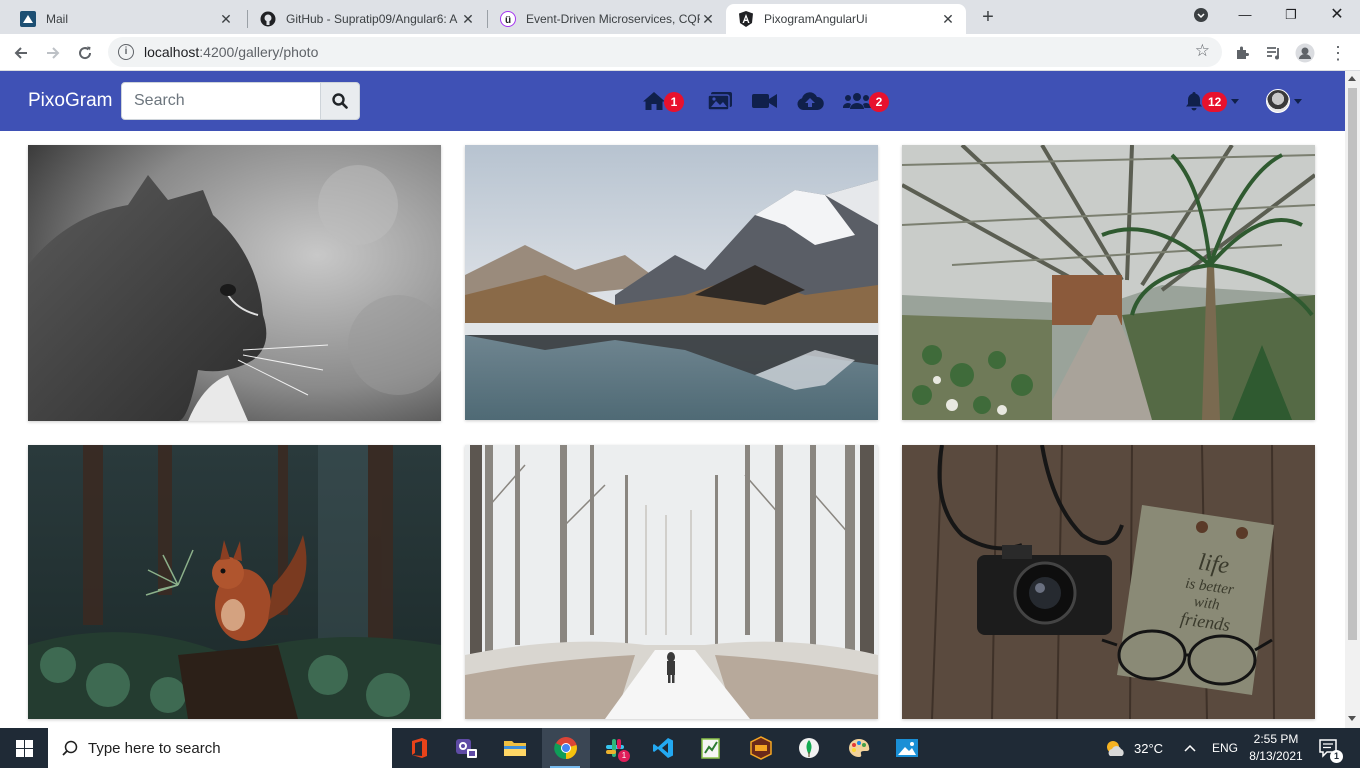 This screenshot has height=768, width=1360. I want to click on back-button, so click(21, 53).